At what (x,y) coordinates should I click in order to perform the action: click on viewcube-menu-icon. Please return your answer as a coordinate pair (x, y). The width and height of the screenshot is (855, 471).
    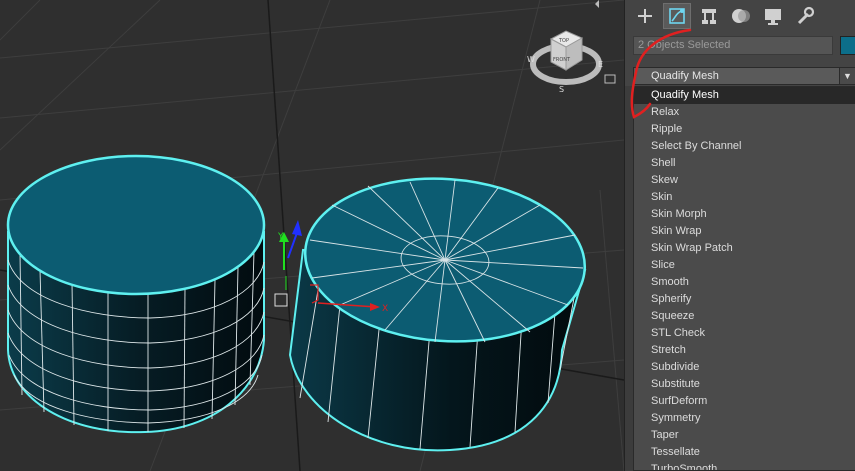
    Looking at the image, I should click on (597, 4).